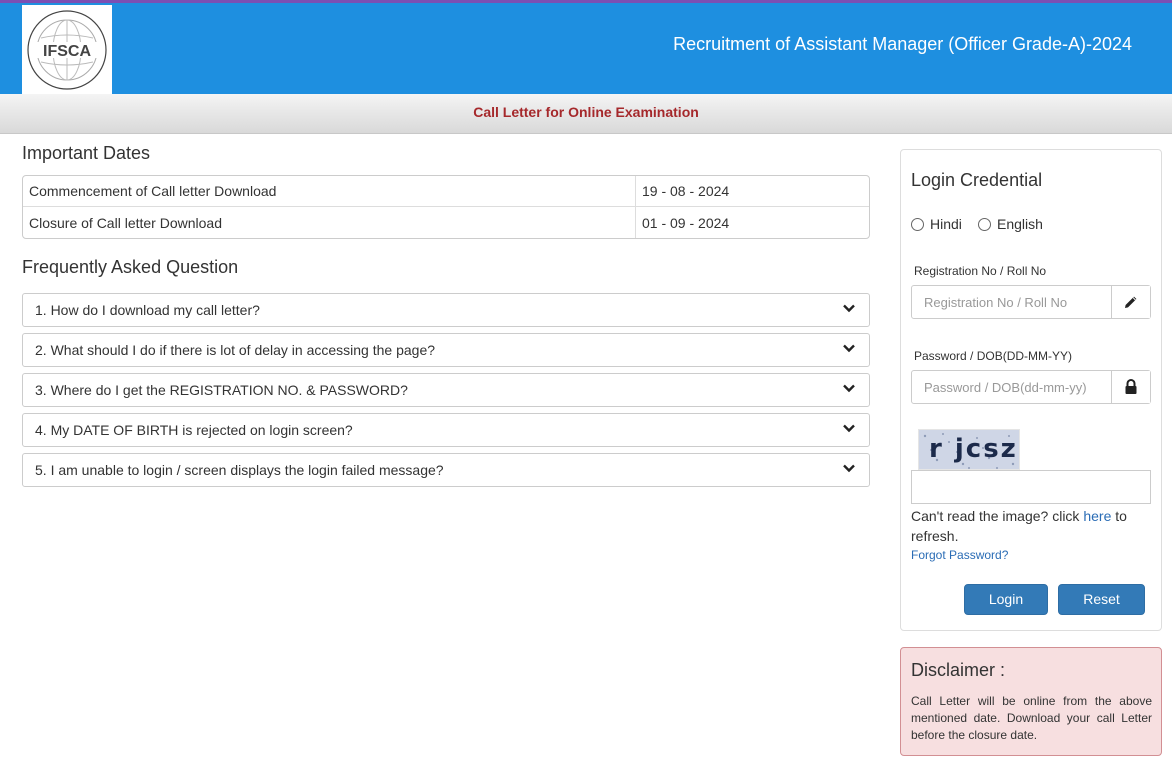 The height and width of the screenshot is (765, 1172). I want to click on password-input, so click(1011, 387).